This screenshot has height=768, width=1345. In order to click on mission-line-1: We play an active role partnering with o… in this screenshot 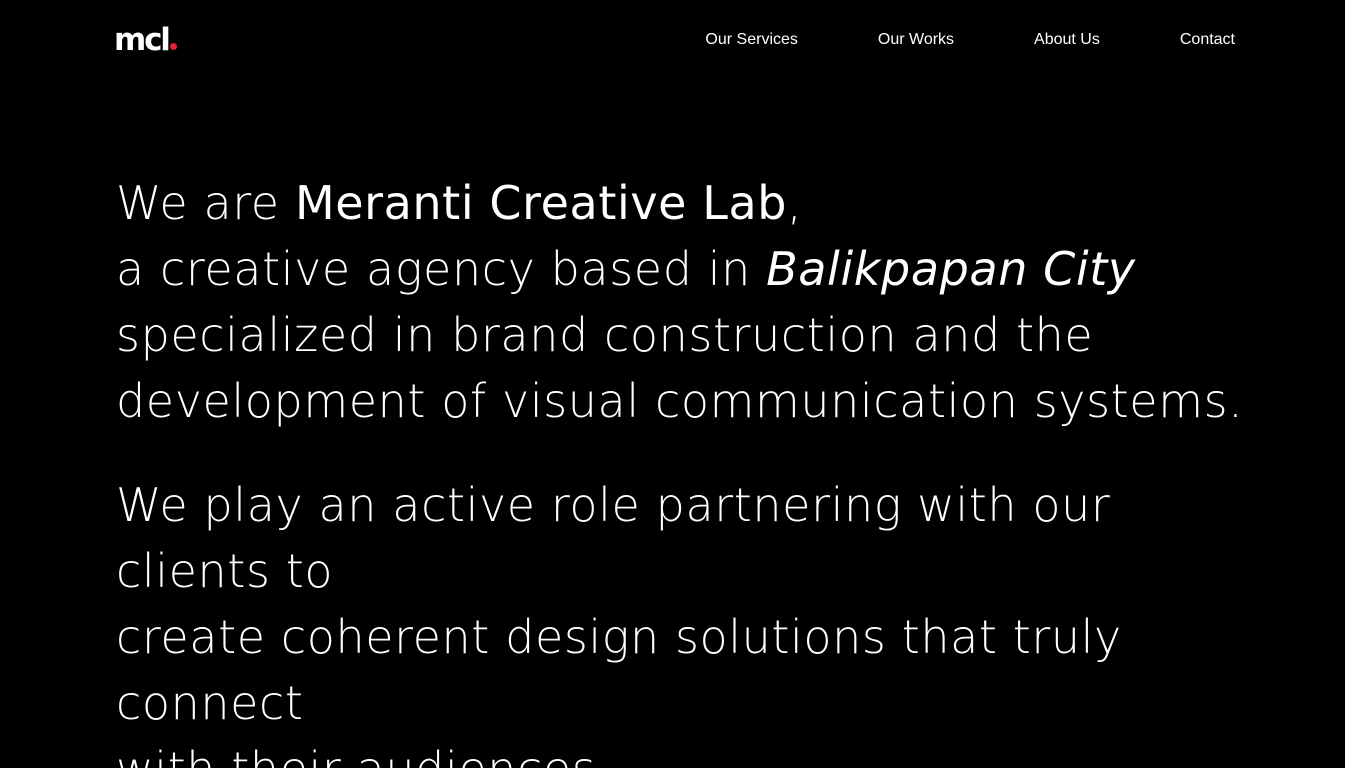, I will do `click(613, 538)`.